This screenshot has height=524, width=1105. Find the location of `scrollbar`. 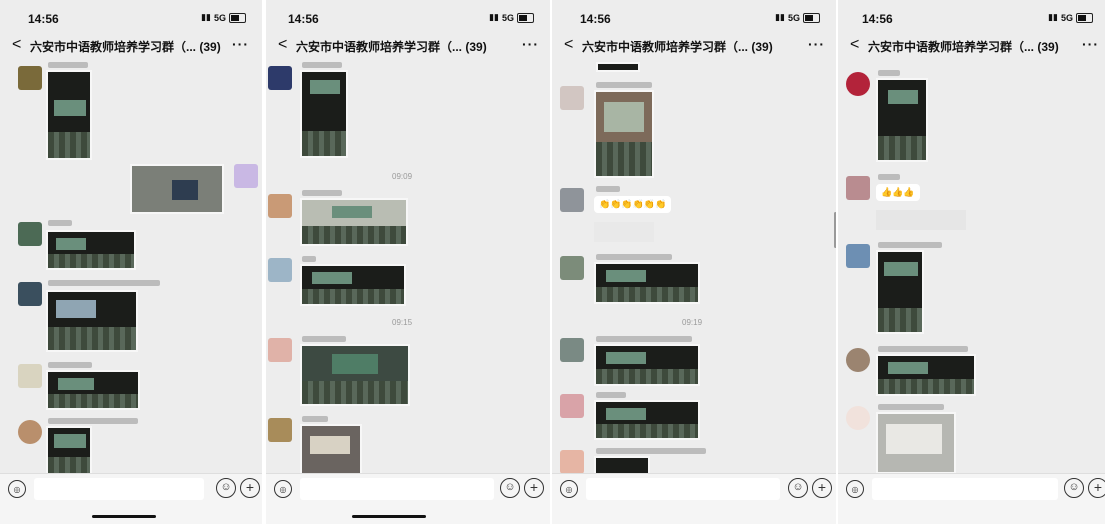

scrollbar is located at coordinates (835, 230).